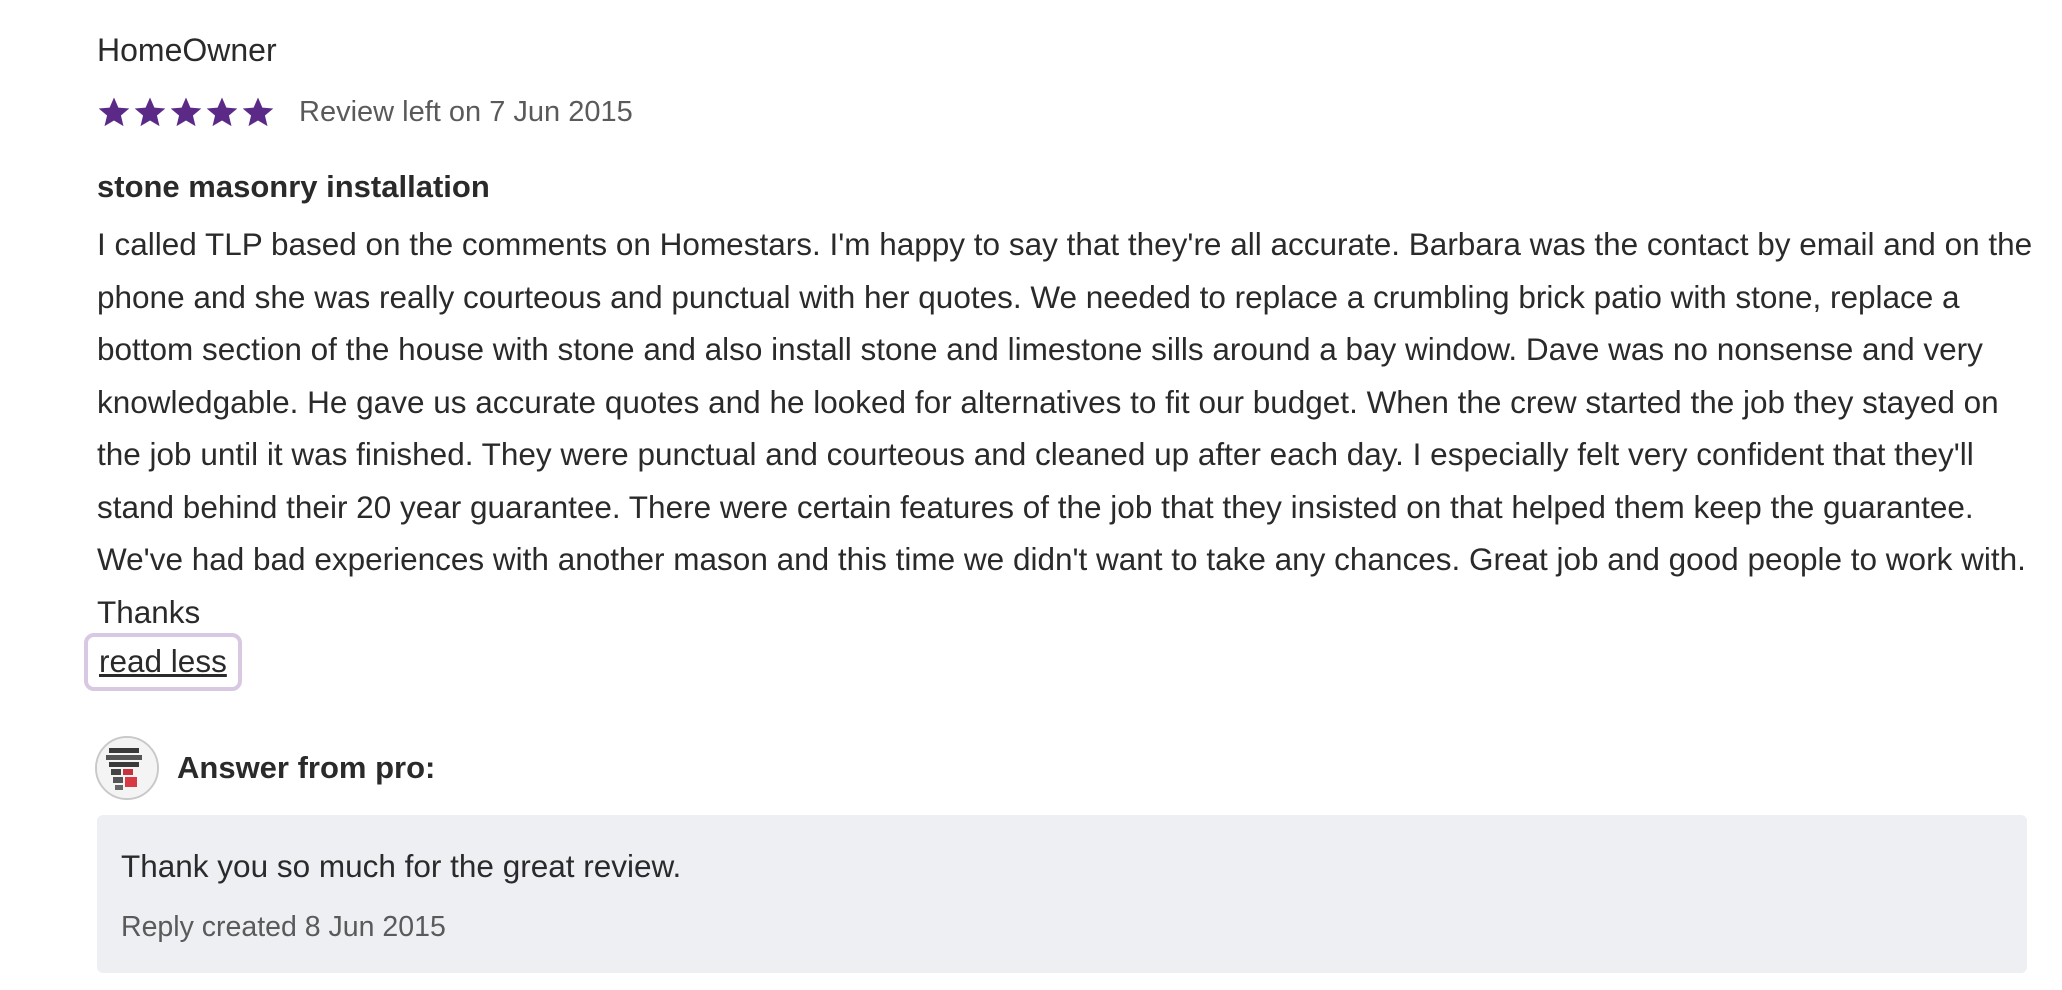 Image resolution: width=2062 pixels, height=990 pixels. What do you see at coordinates (163, 662) in the screenshot?
I see `read-less-link: read less` at bounding box center [163, 662].